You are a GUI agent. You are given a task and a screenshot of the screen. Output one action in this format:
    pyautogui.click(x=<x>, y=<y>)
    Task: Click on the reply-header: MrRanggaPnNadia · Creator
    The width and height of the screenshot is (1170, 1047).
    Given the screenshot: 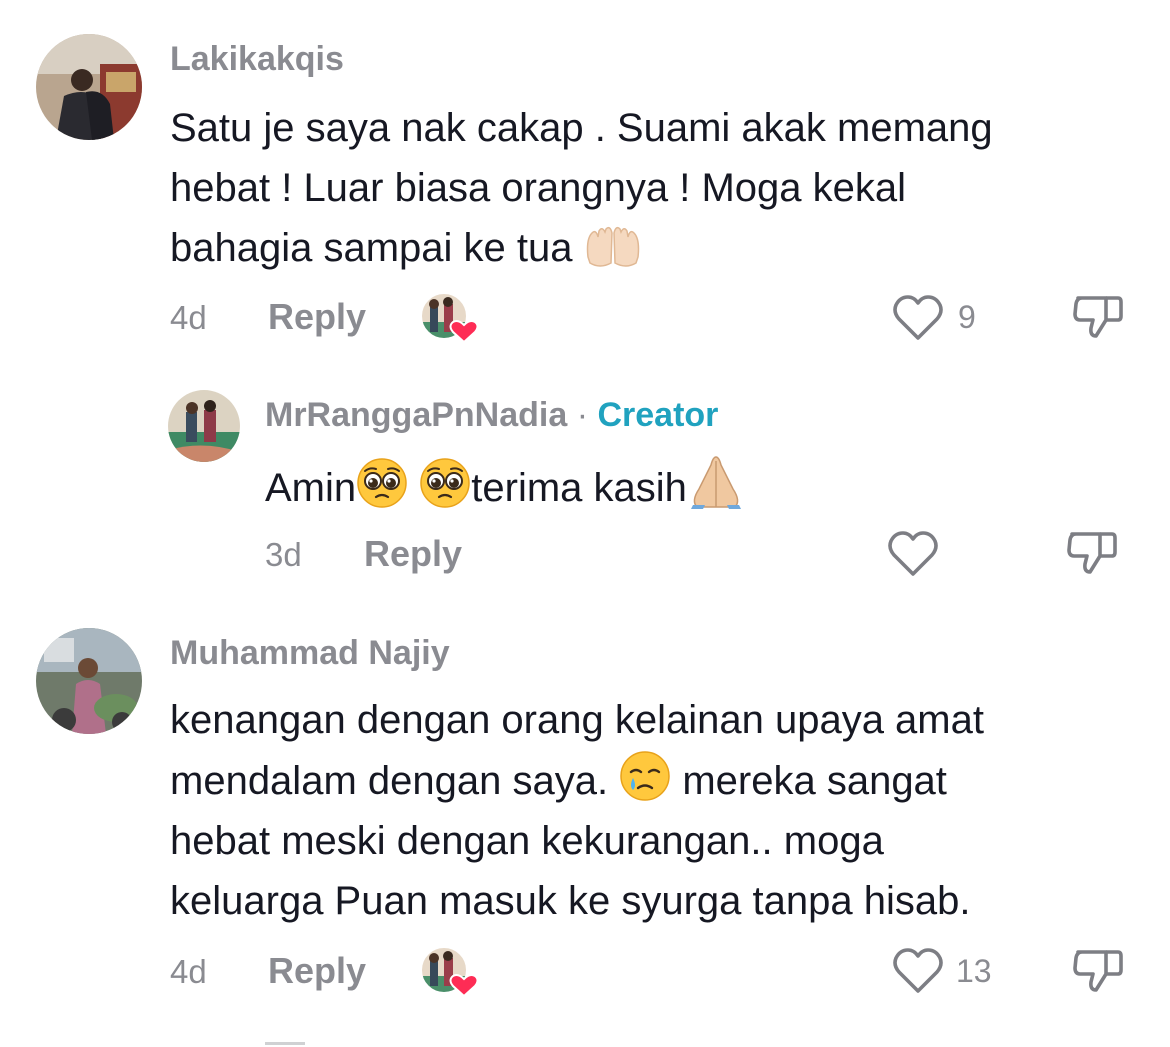 What is the action you would take?
    pyautogui.click(x=491, y=415)
    